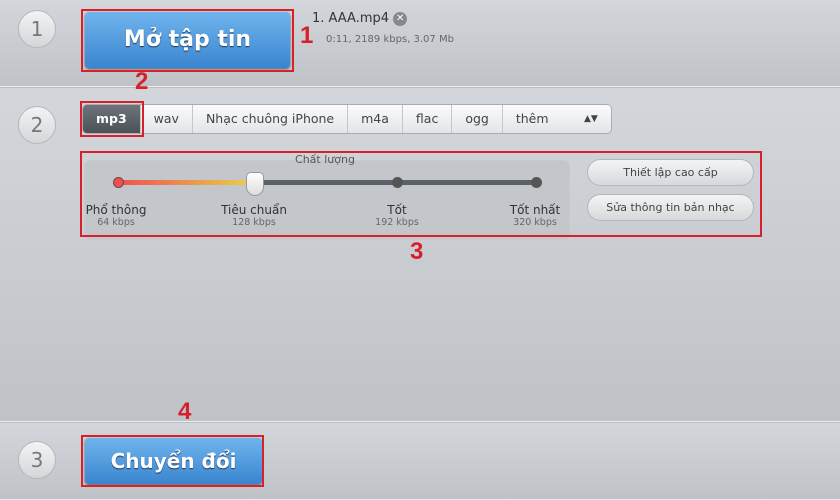  What do you see at coordinates (167, 119) in the screenshot?
I see `tab-wav: wav` at bounding box center [167, 119].